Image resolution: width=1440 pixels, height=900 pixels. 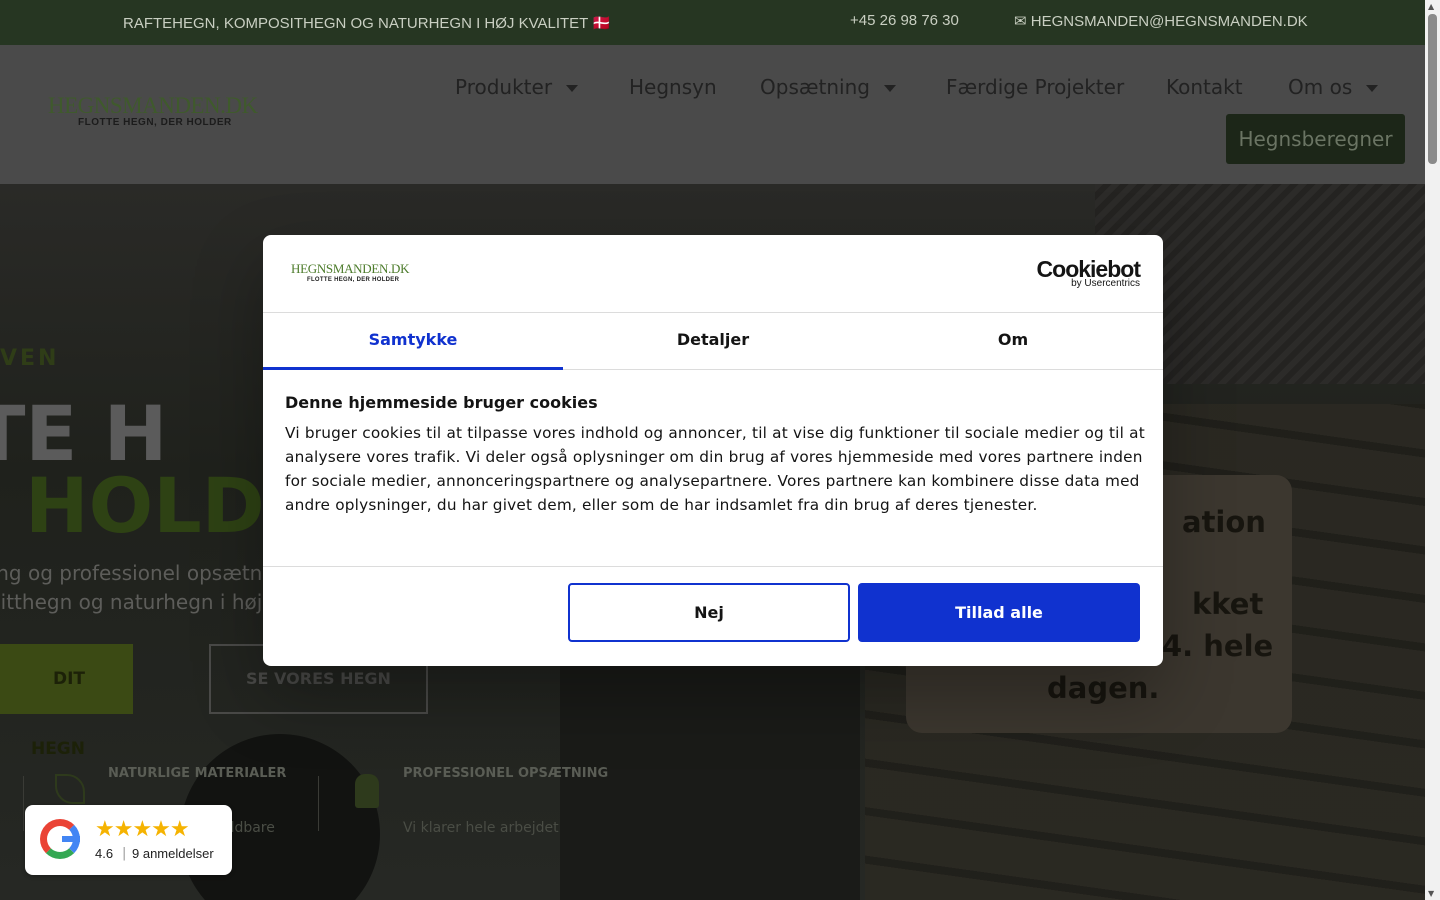 I want to click on dialog-footer: Nej Tillad alle, so click(x=713, y=616).